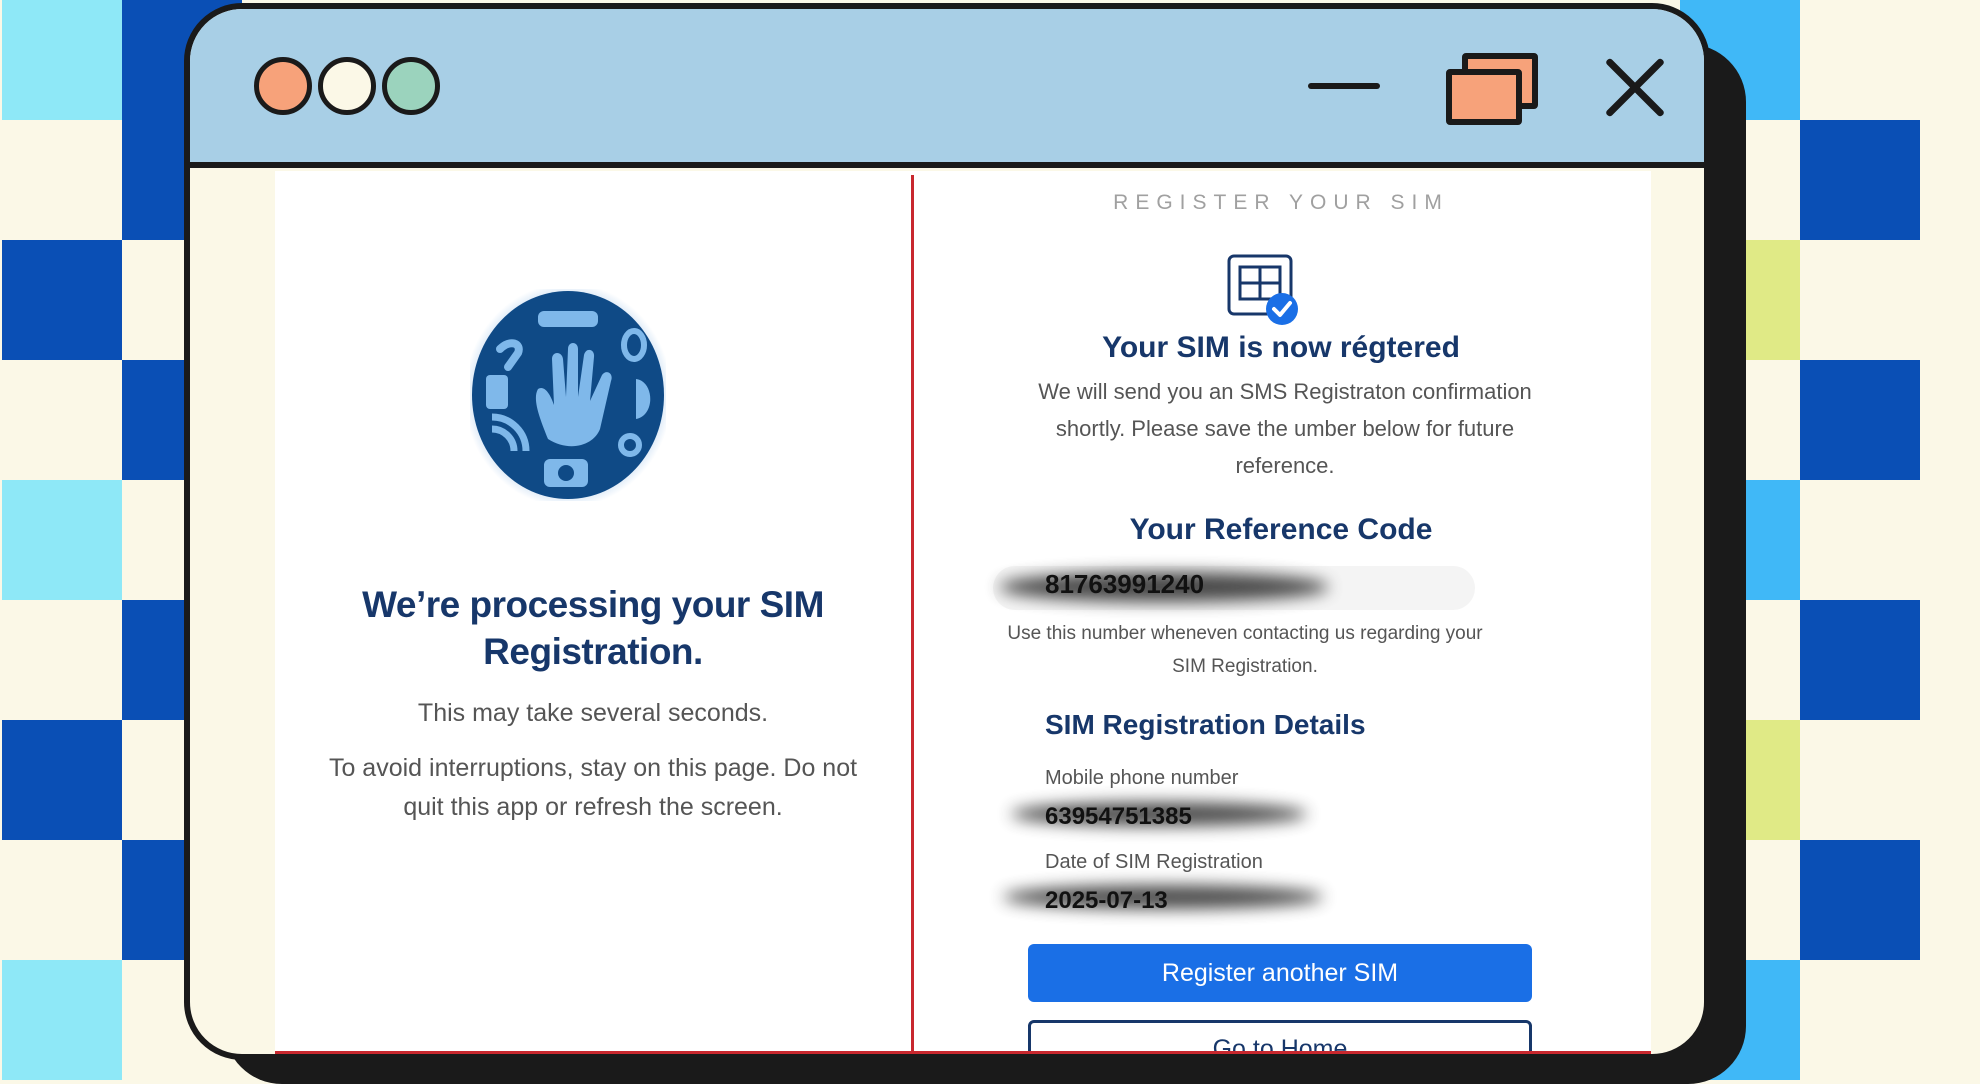 Image resolution: width=1980 pixels, height=1084 pixels. What do you see at coordinates (1635, 88) in the screenshot?
I see `close-icon` at bounding box center [1635, 88].